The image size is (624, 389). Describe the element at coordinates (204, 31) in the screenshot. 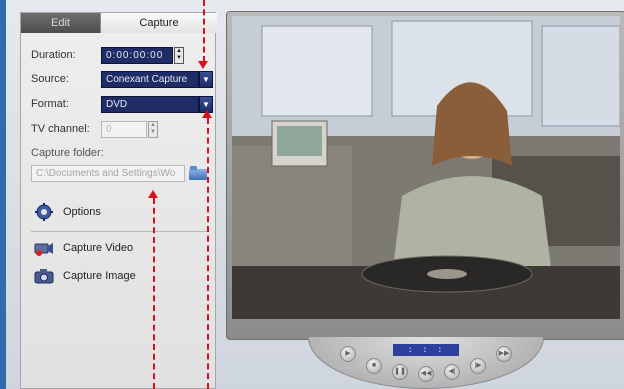

I see `annotation-guide-source` at that location.